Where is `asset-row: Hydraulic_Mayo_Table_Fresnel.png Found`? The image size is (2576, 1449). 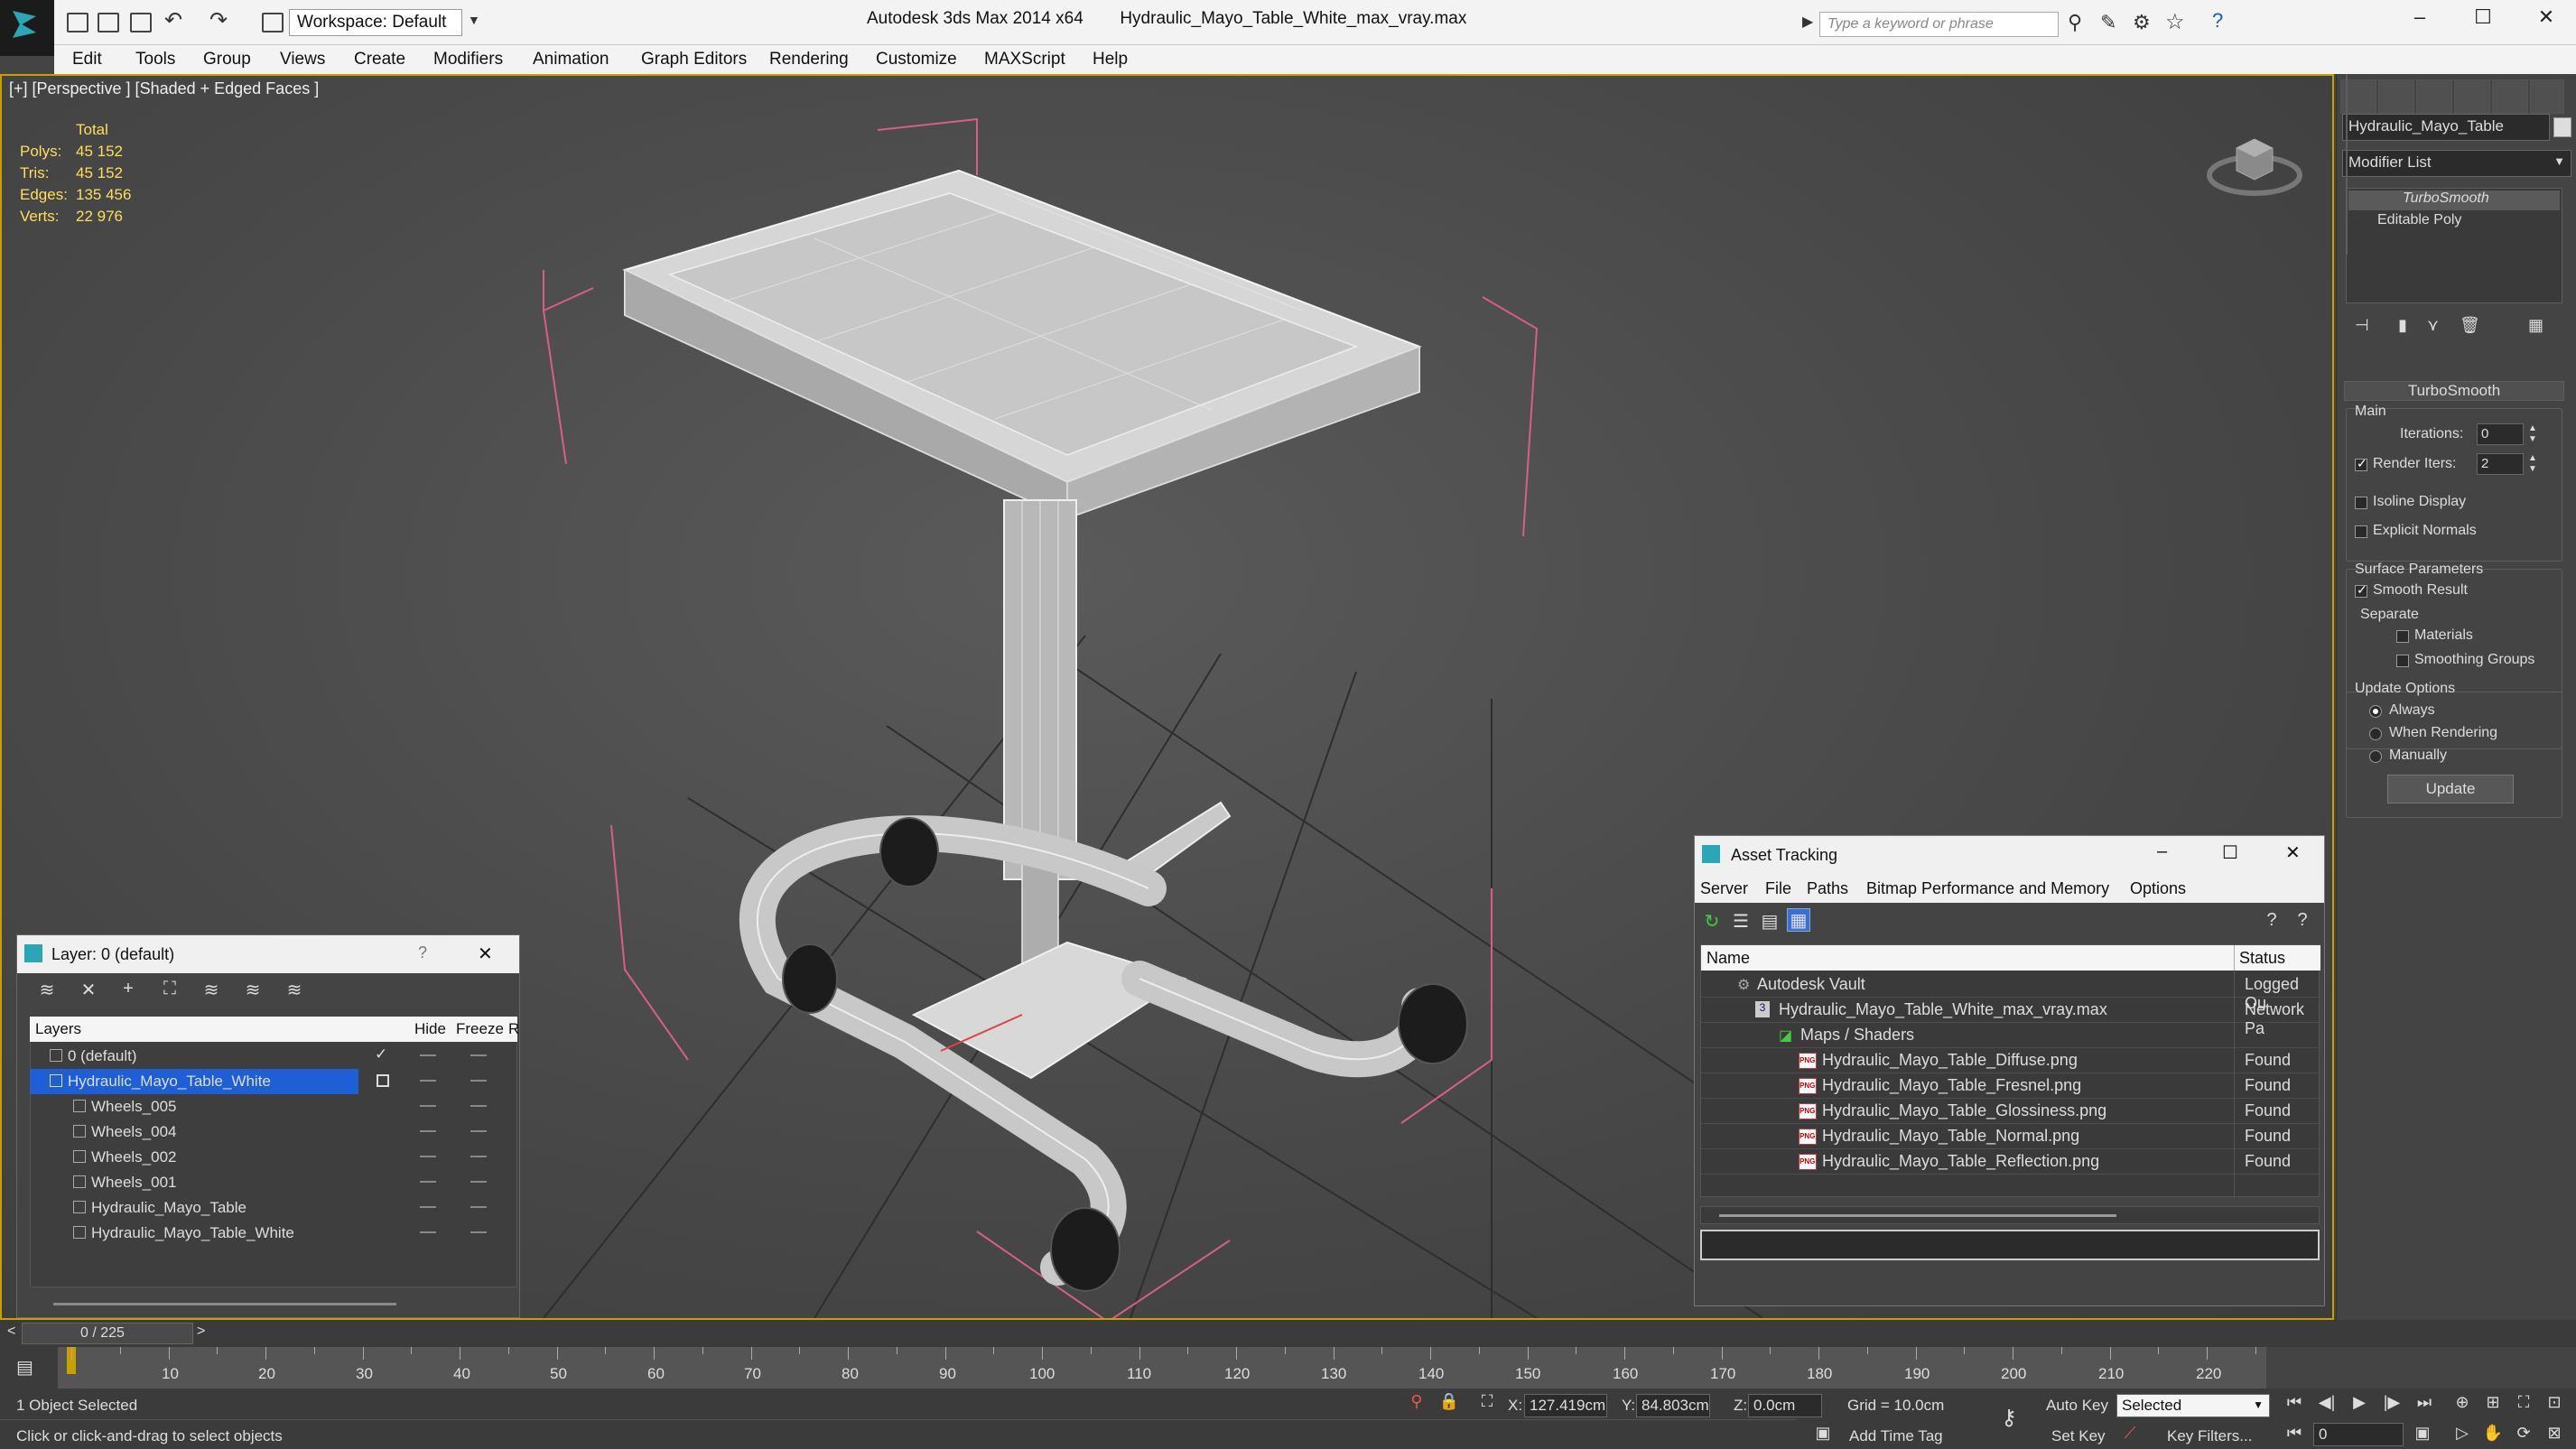
asset-row: Hydraulic_Mayo_Table_Fresnel.png Found is located at coordinates (2010, 1086).